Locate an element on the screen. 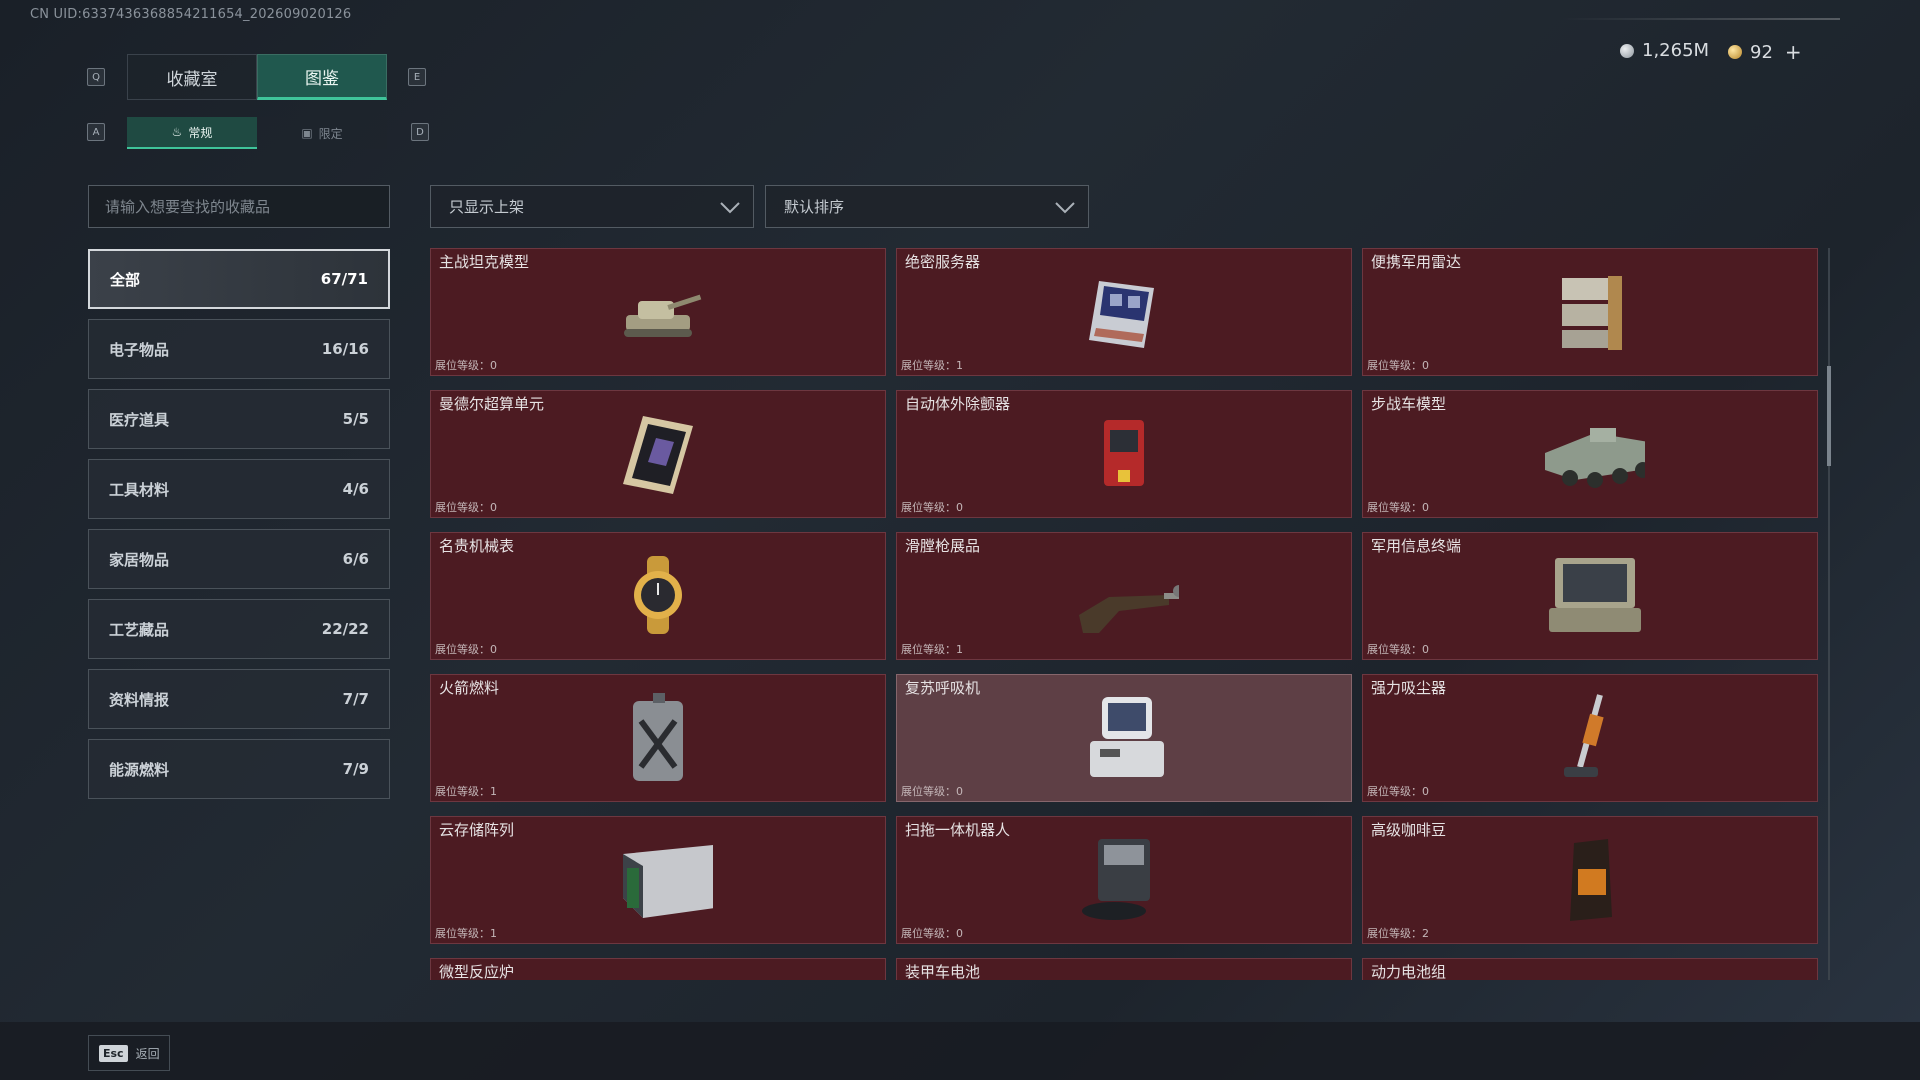 The height and width of the screenshot is (1080, 1920). silver-currency: 1,265M is located at coordinates (1664, 50).